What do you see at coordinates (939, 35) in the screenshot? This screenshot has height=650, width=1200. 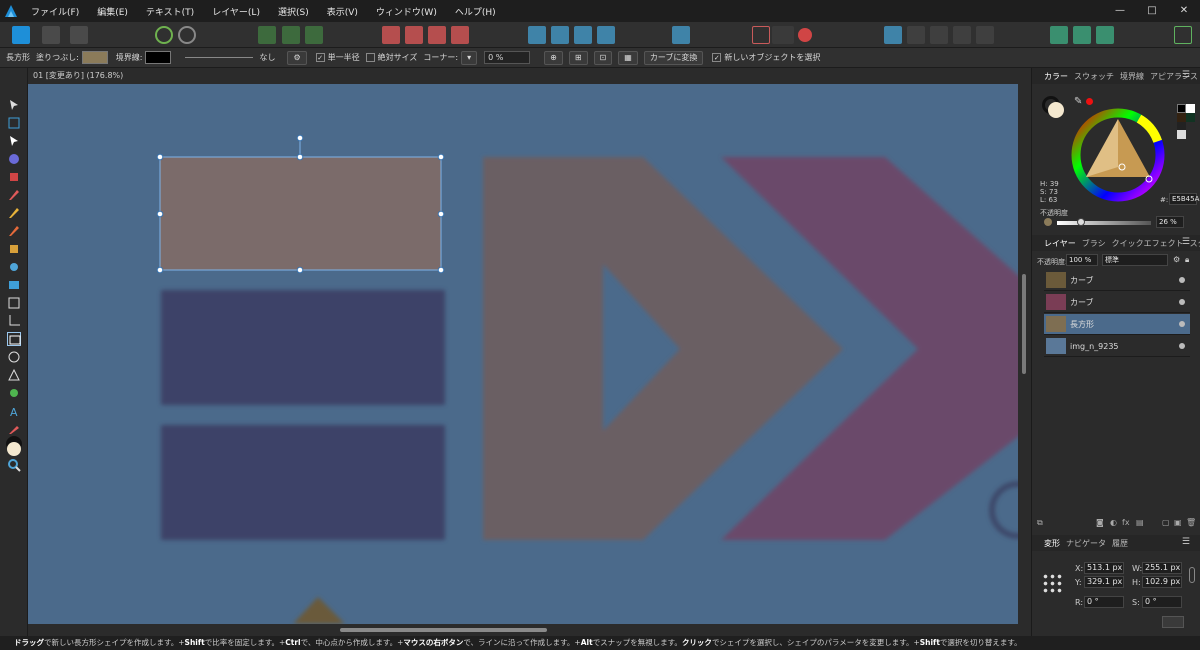 I see `boolean-intersect-icon` at bounding box center [939, 35].